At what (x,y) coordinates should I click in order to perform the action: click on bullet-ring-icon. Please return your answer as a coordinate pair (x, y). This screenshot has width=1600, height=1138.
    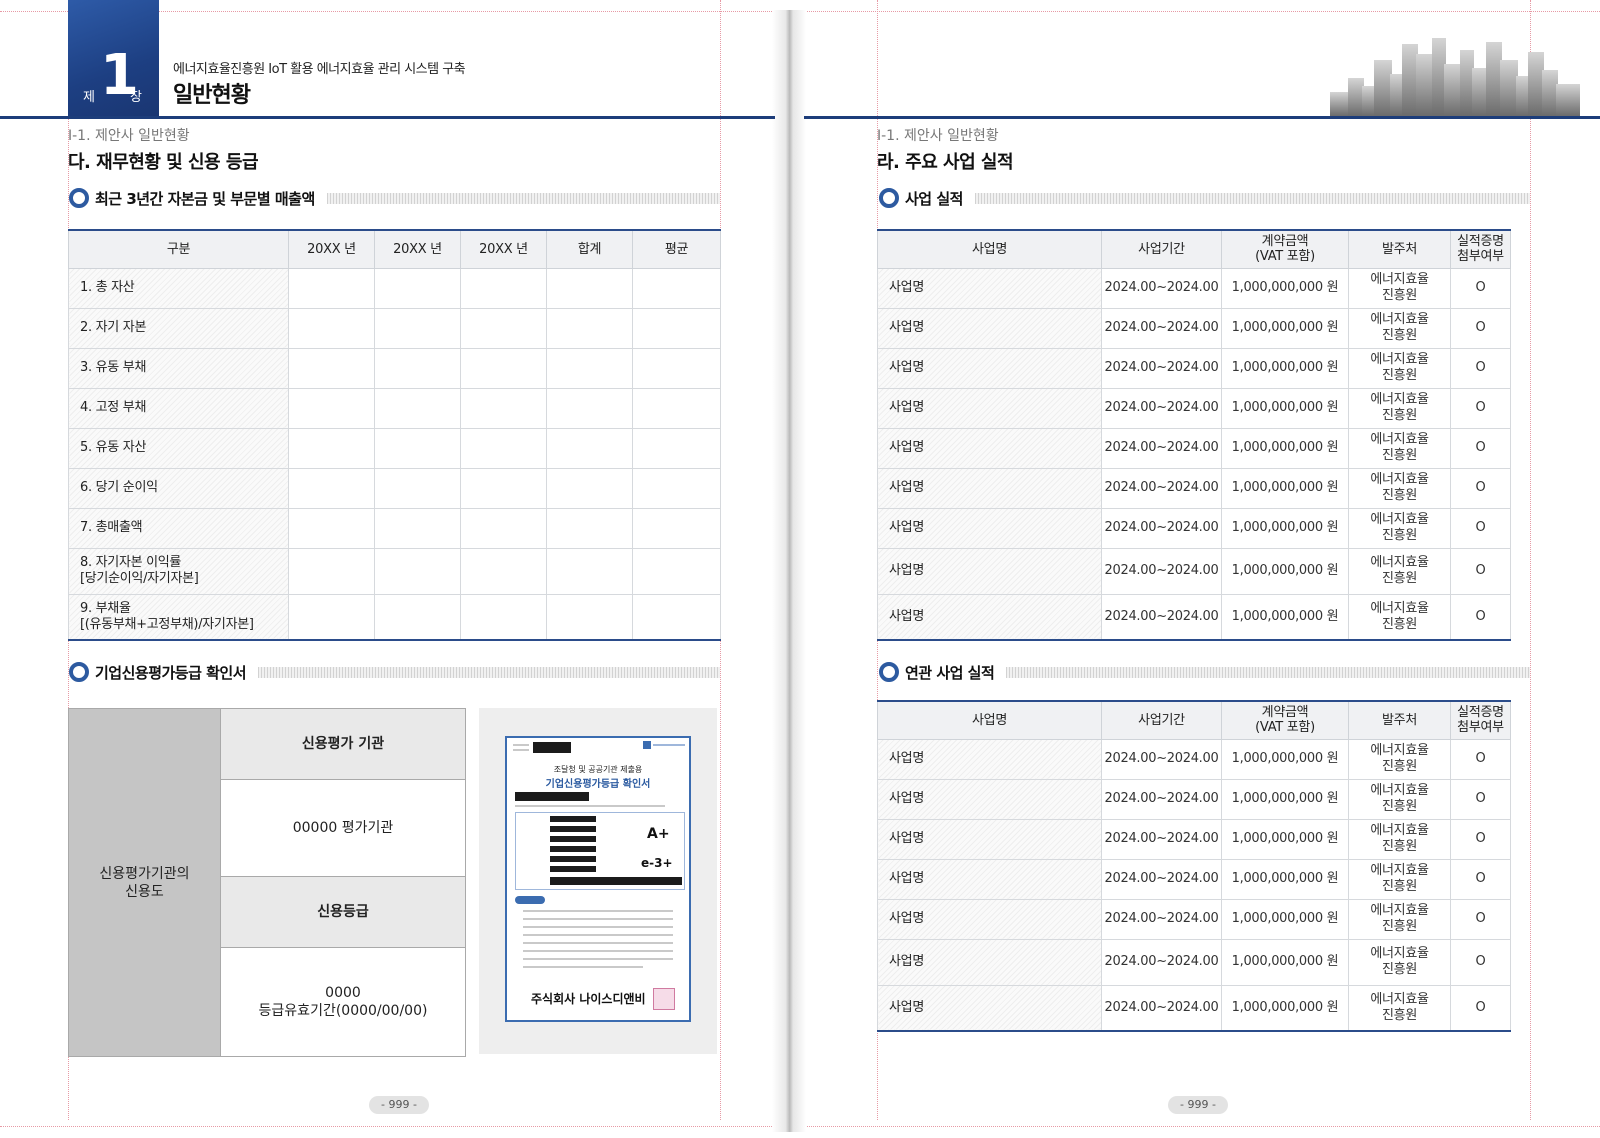
    Looking at the image, I should click on (79, 672).